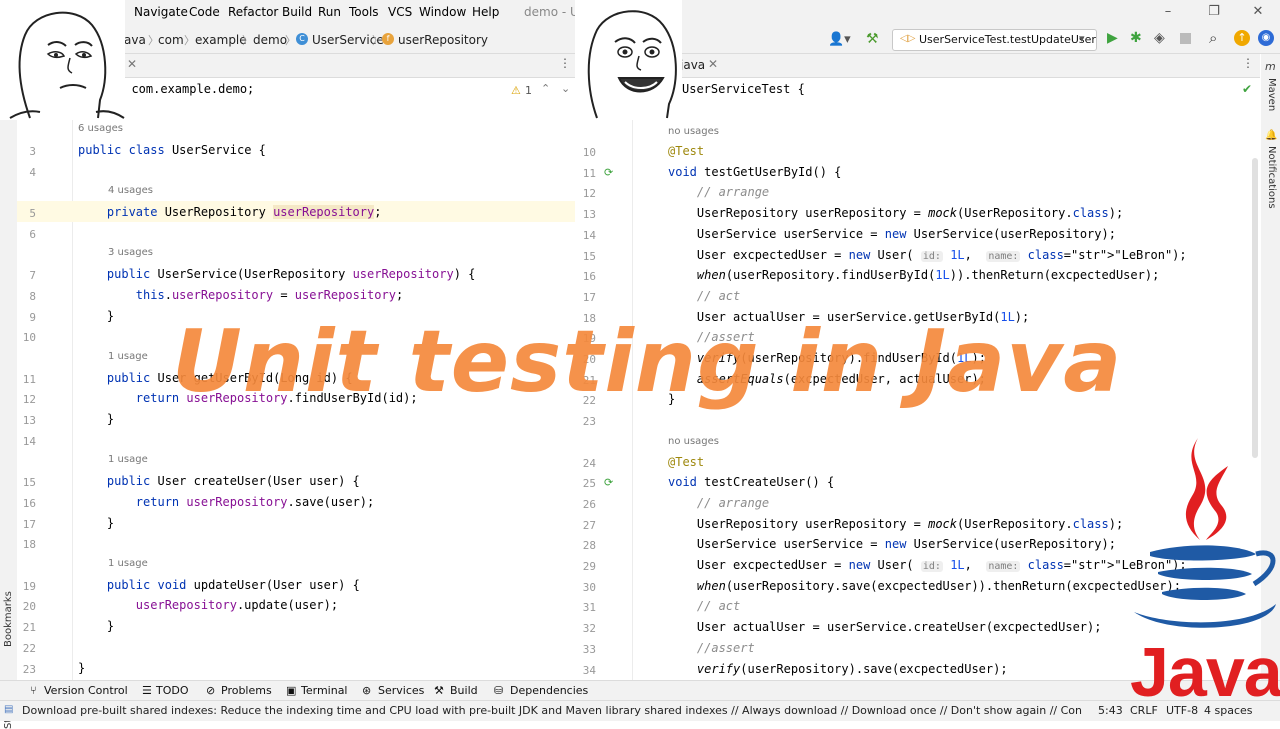 The width and height of the screenshot is (1280, 729). I want to click on tab-test-file: java, so click(692, 65).